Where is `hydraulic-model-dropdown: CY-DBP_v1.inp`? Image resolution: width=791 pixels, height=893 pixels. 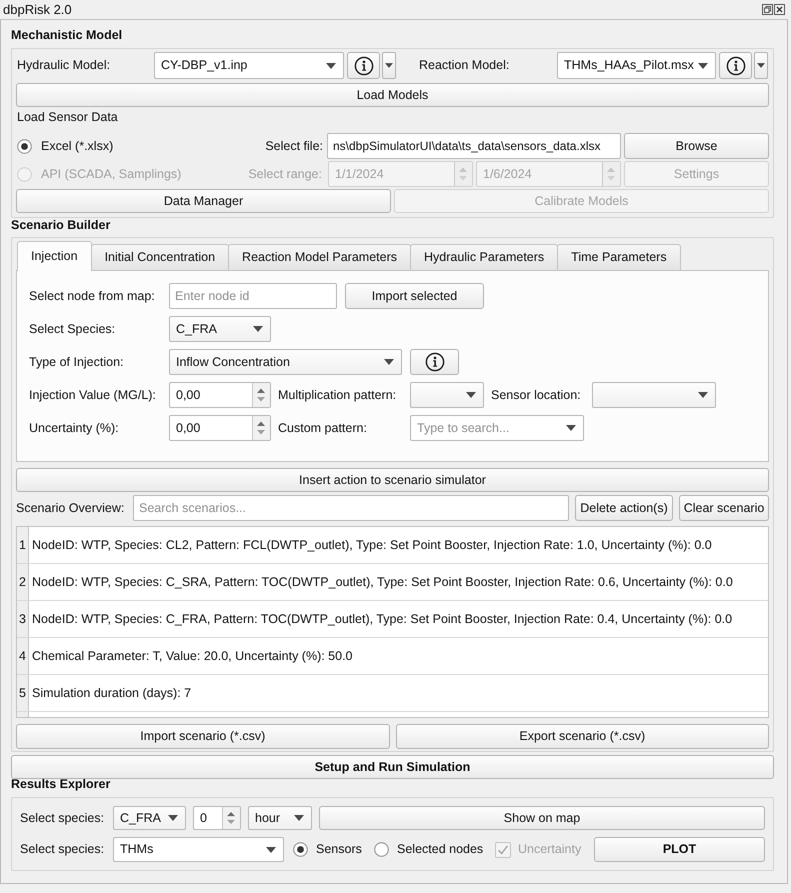
hydraulic-model-dropdown: CY-DBP_v1.inp is located at coordinates (249, 65).